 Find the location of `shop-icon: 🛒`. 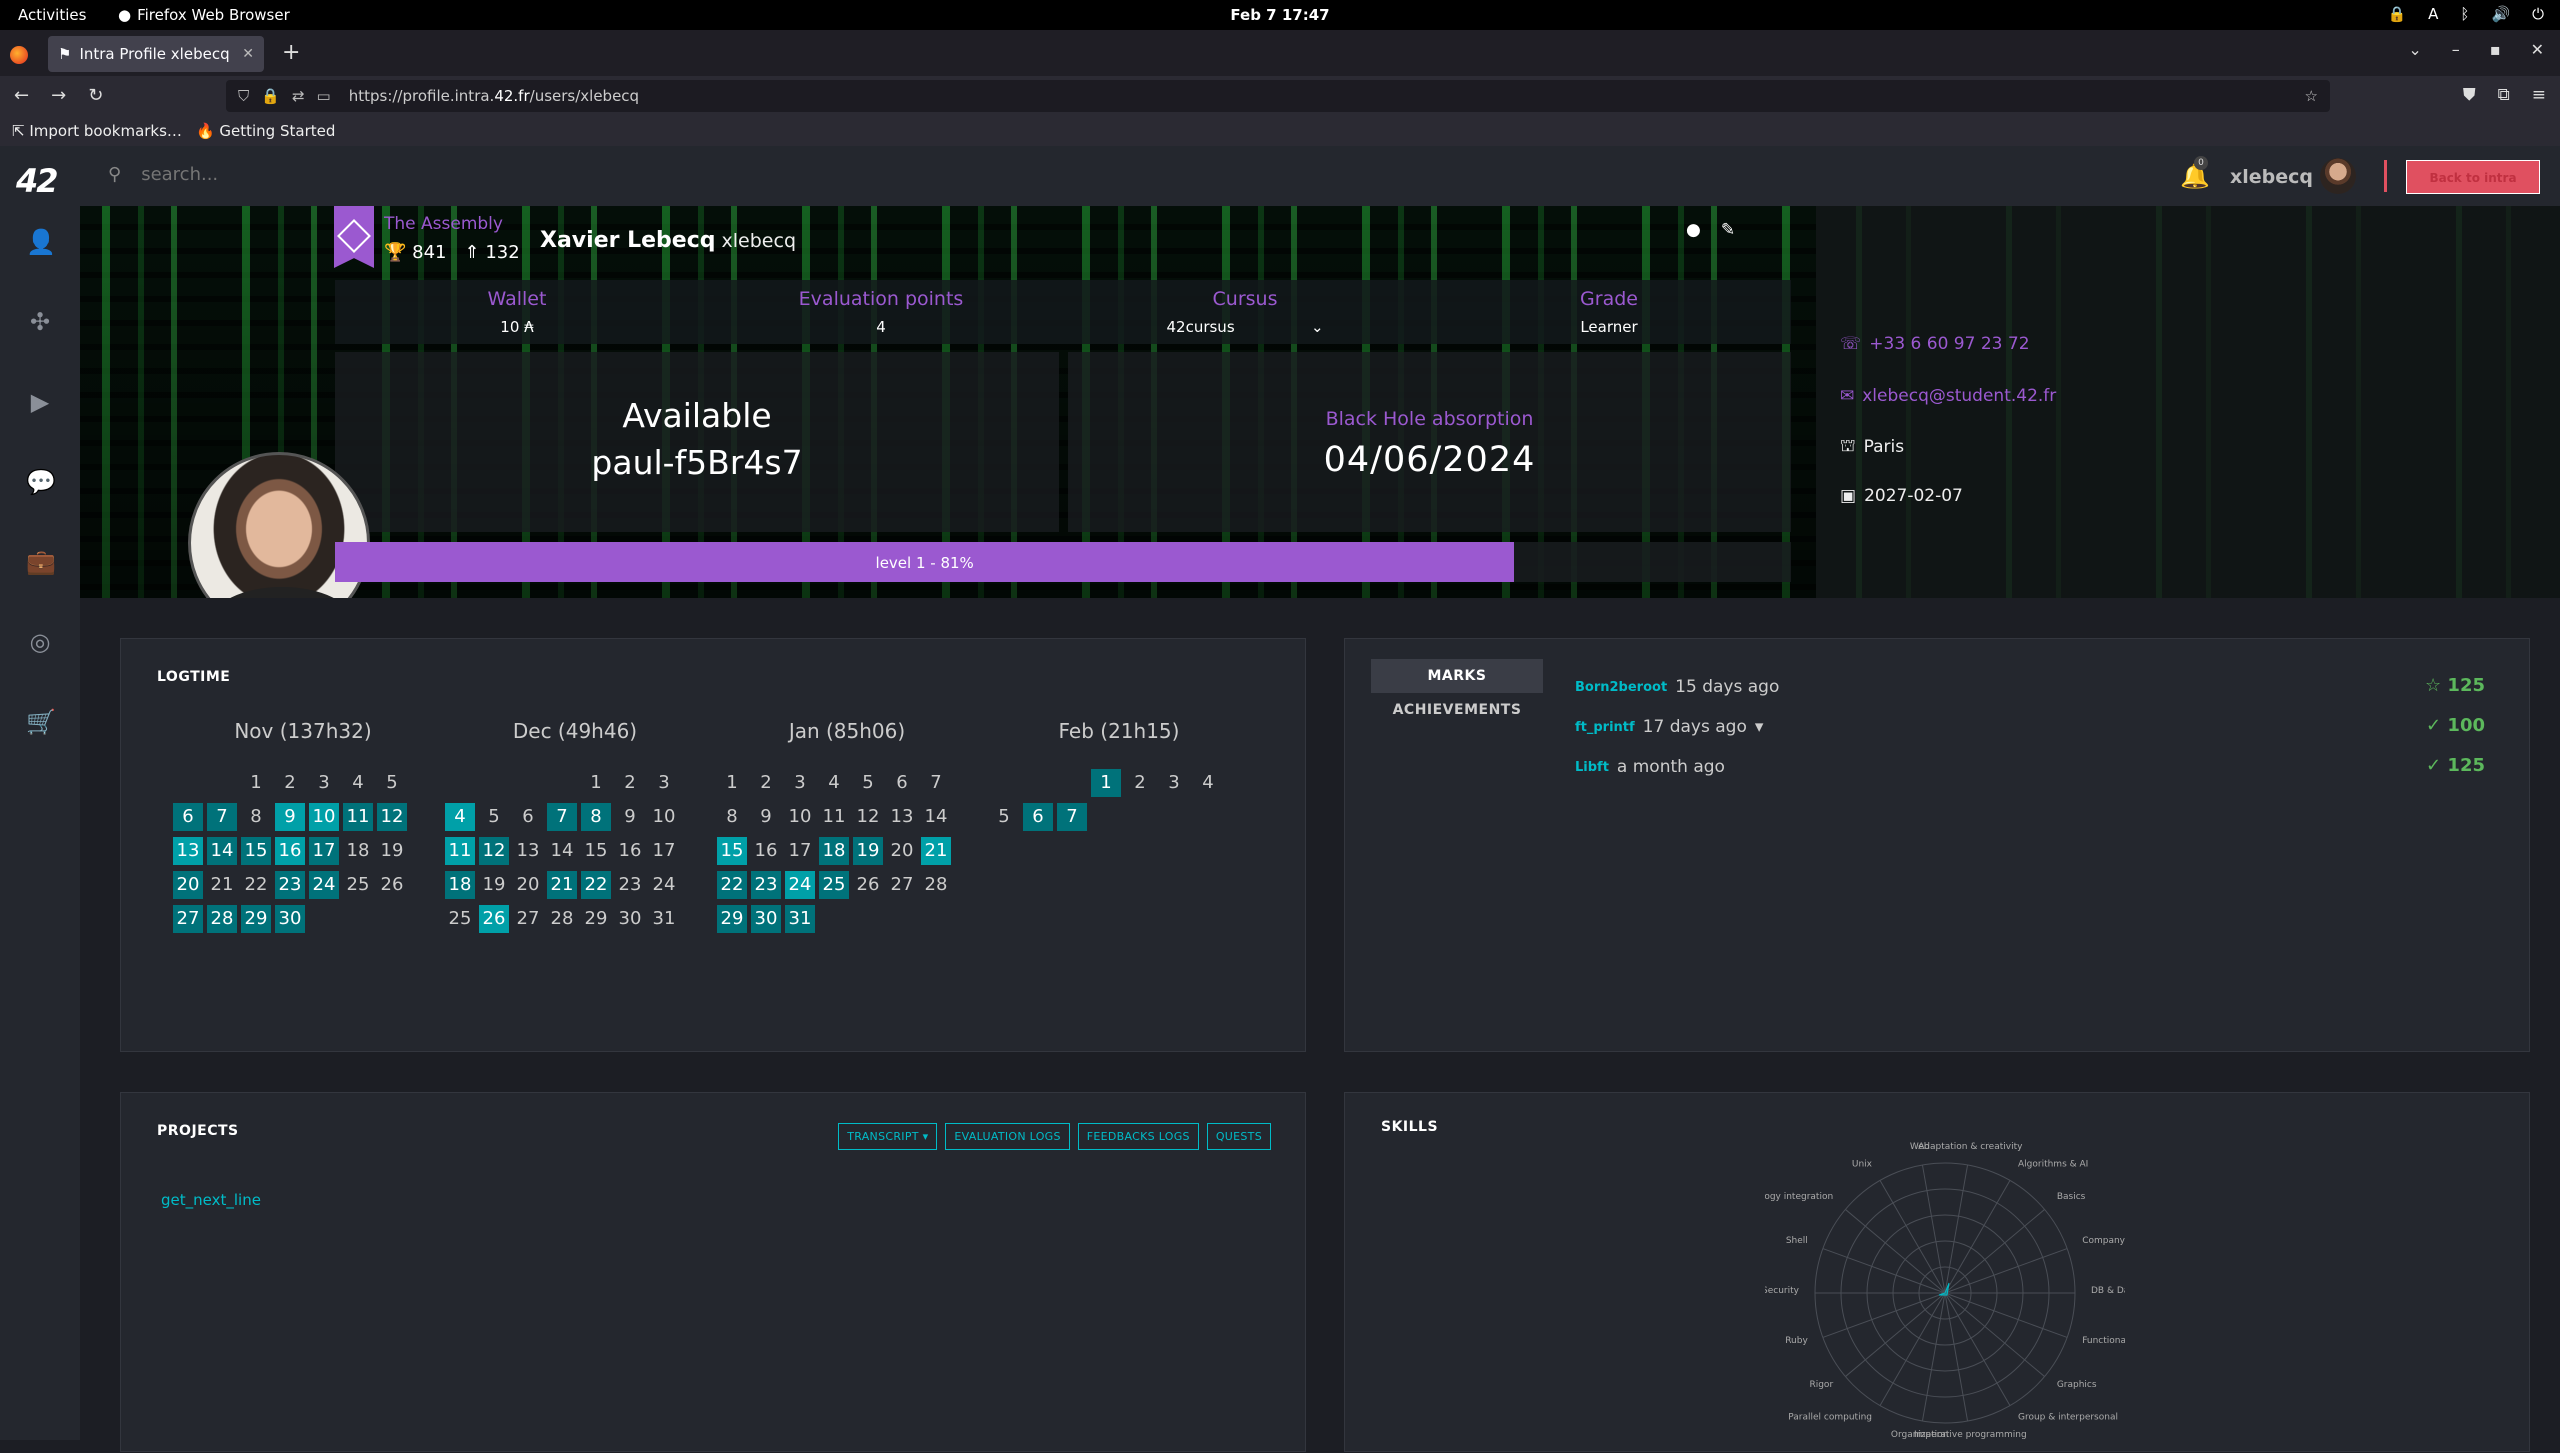

shop-icon: 🛒 is located at coordinates (41, 722).